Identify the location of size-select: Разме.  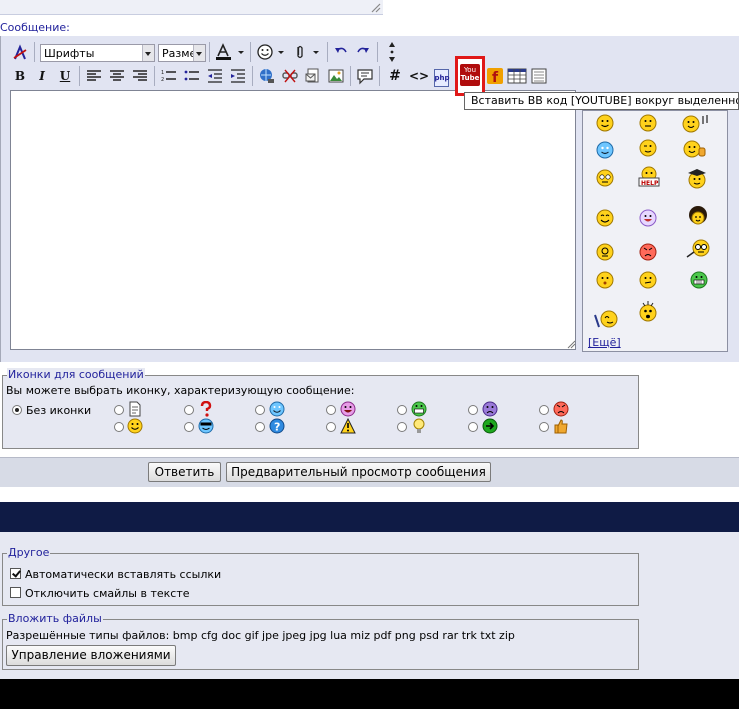
(182, 53).